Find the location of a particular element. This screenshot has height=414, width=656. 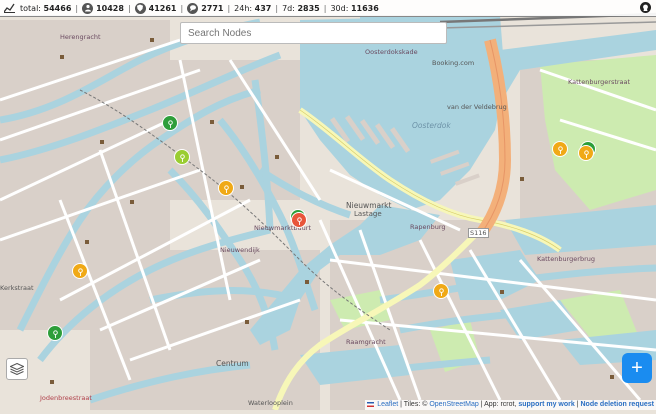

label-lastage: Lastage is located at coordinates (368, 214).